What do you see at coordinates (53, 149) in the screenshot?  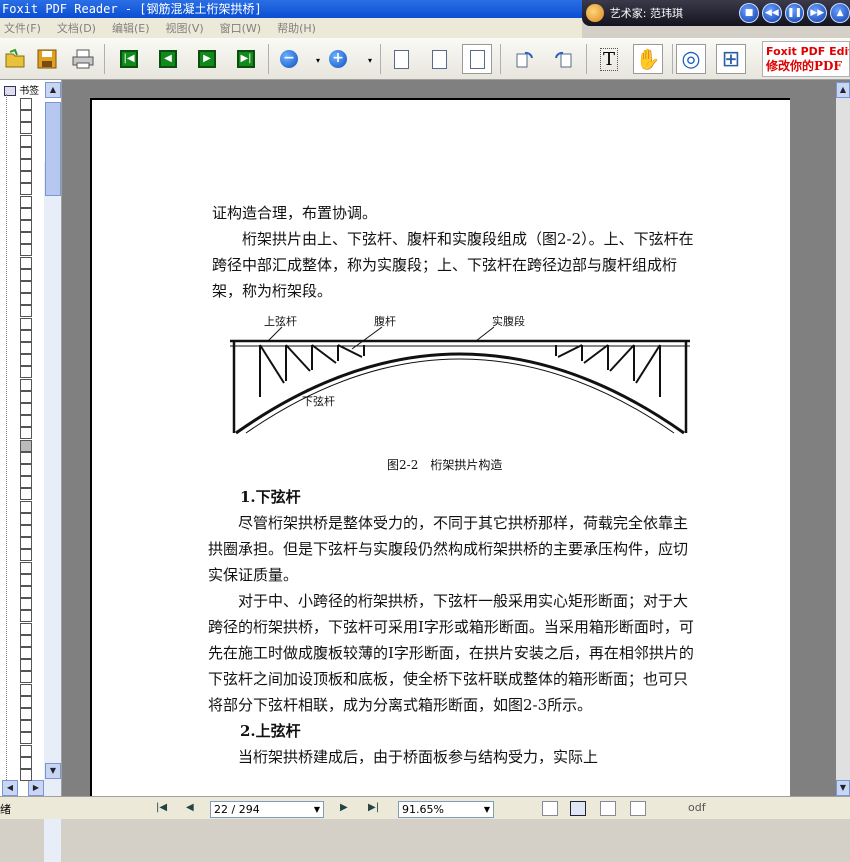 I see `bookmark-scroll-thumb` at bounding box center [53, 149].